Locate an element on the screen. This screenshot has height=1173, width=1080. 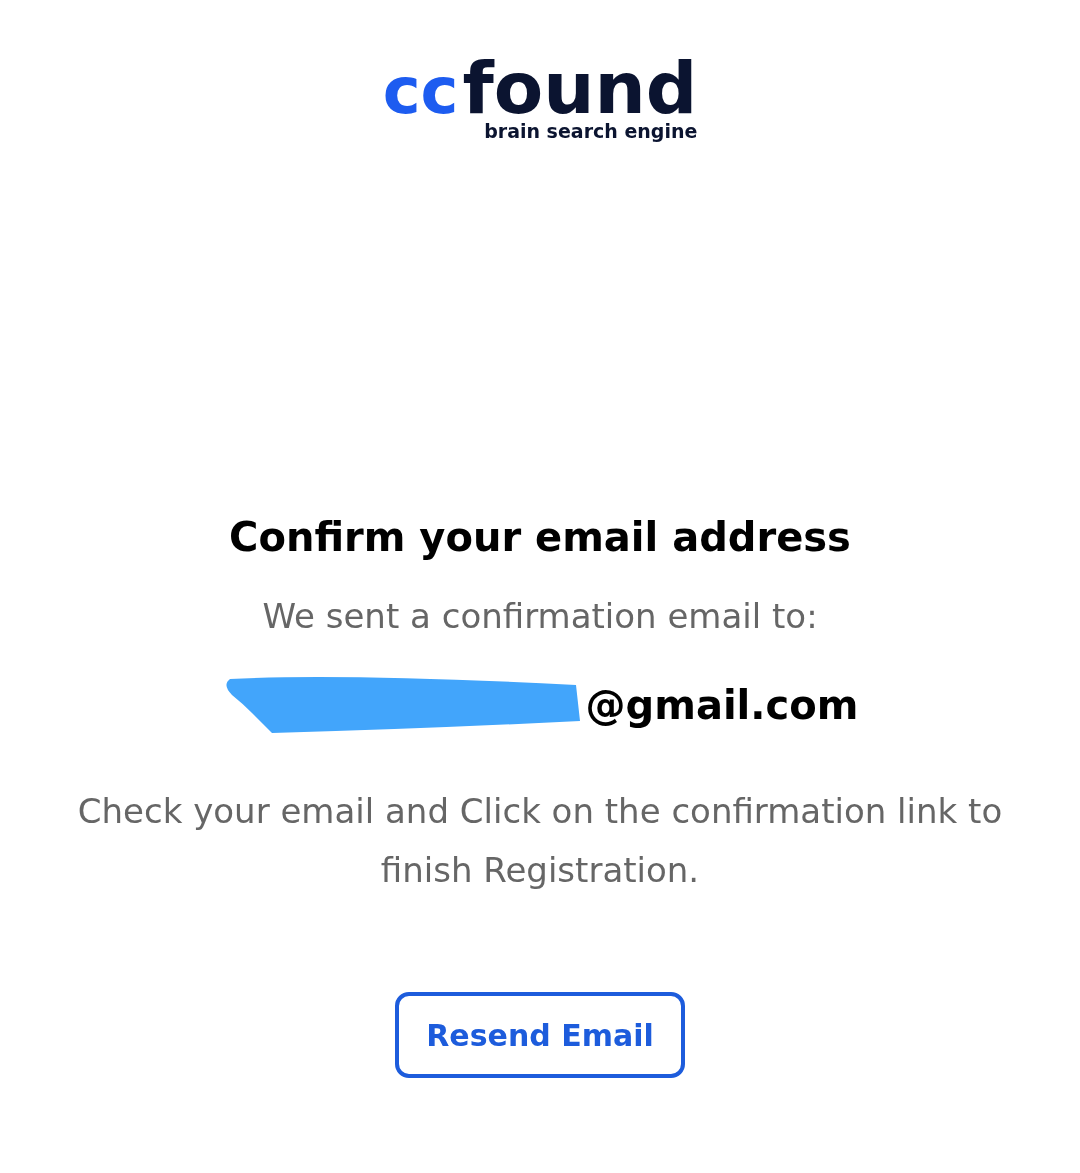
page-heading: Confirm your email address is located at coordinates (540, 537).